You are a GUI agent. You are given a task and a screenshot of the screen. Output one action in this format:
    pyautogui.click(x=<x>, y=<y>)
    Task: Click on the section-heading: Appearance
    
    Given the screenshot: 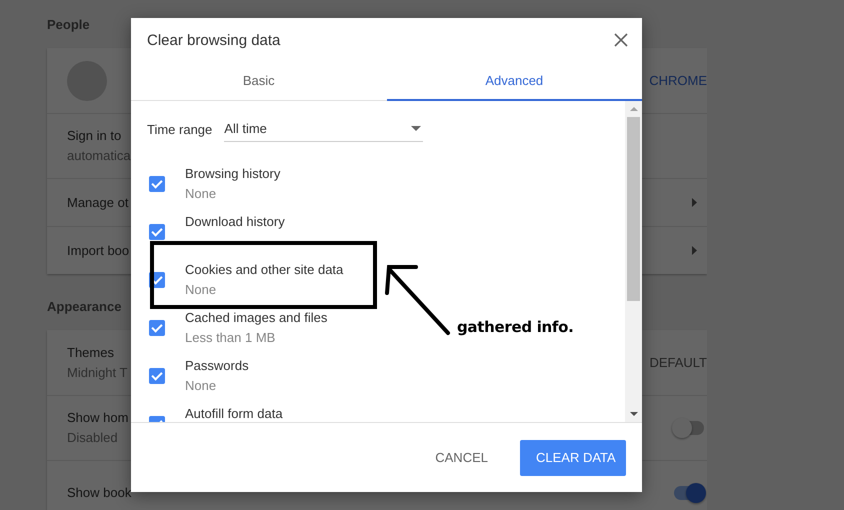 What is the action you would take?
    pyautogui.click(x=84, y=307)
    